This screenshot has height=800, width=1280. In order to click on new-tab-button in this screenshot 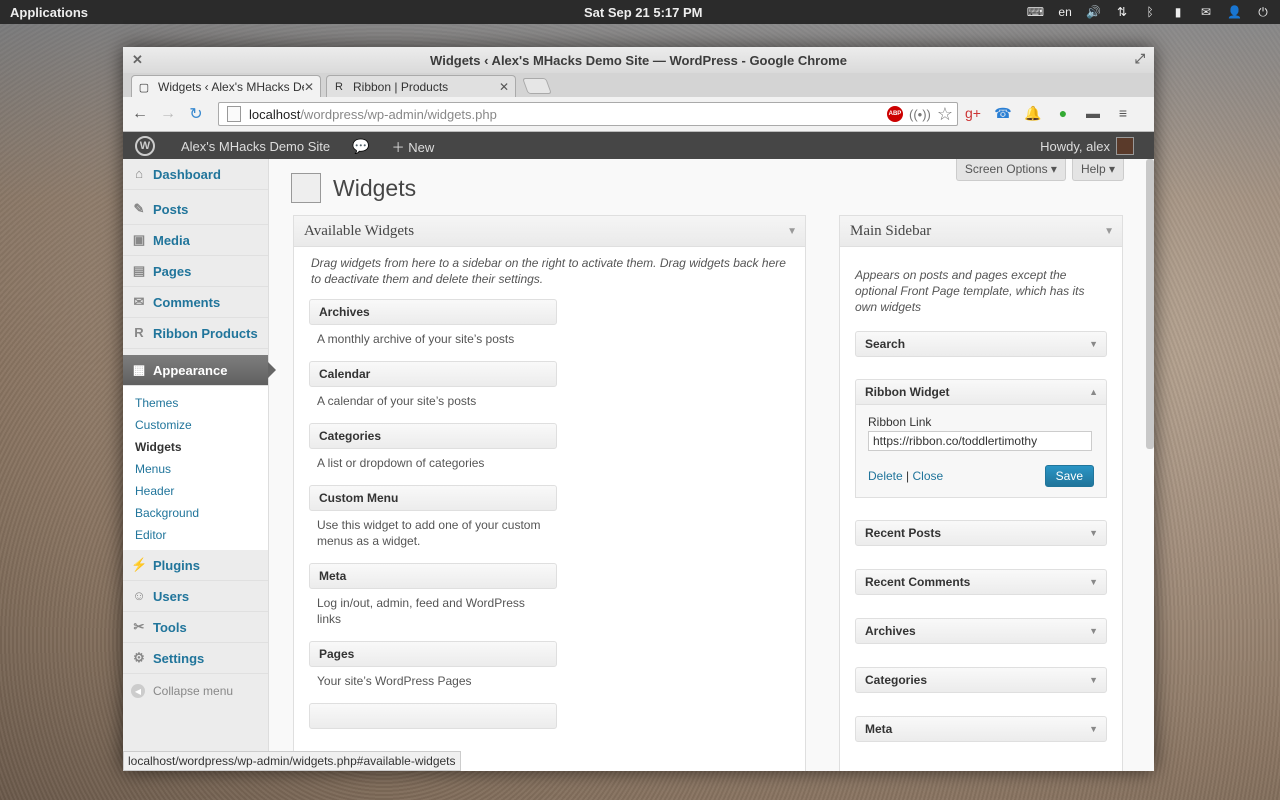, I will do `click(537, 86)`.